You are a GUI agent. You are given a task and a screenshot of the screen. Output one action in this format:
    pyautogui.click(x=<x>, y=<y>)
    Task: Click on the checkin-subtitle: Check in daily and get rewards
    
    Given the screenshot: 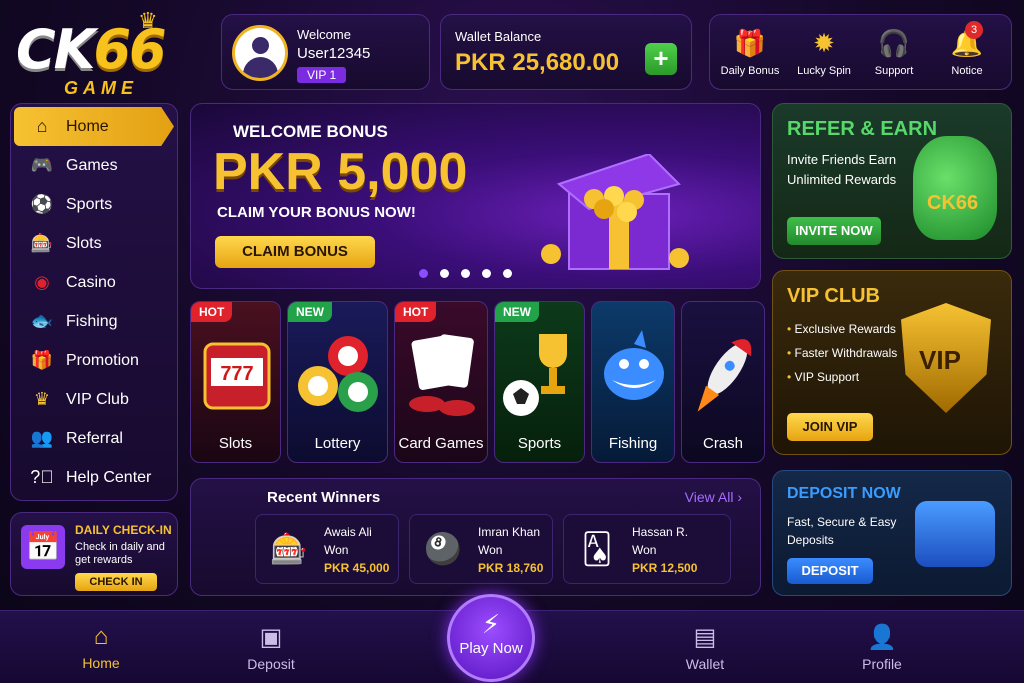 What is the action you would take?
    pyautogui.click(x=120, y=553)
    